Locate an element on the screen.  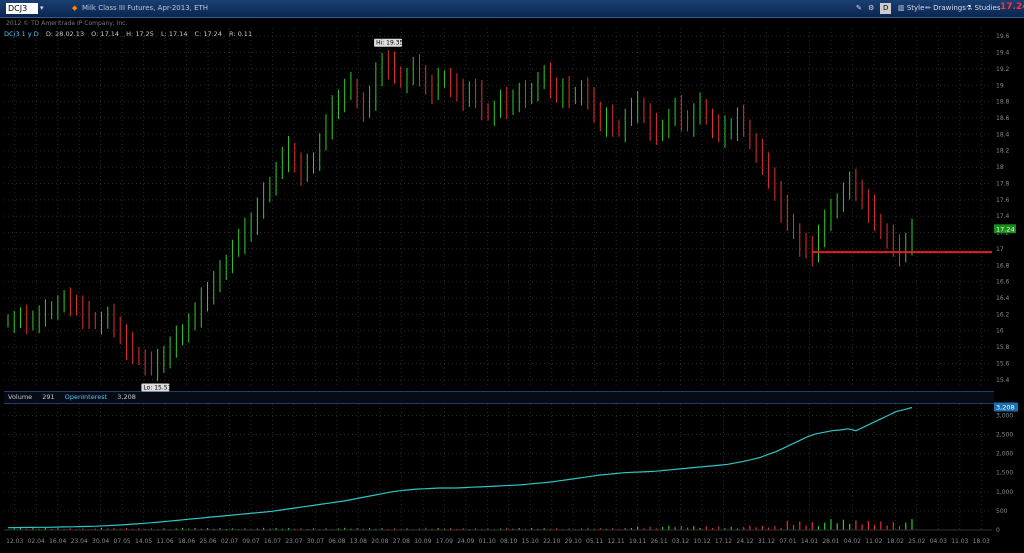
x-tick-label: 06.08 is located at coordinates (336, 541).